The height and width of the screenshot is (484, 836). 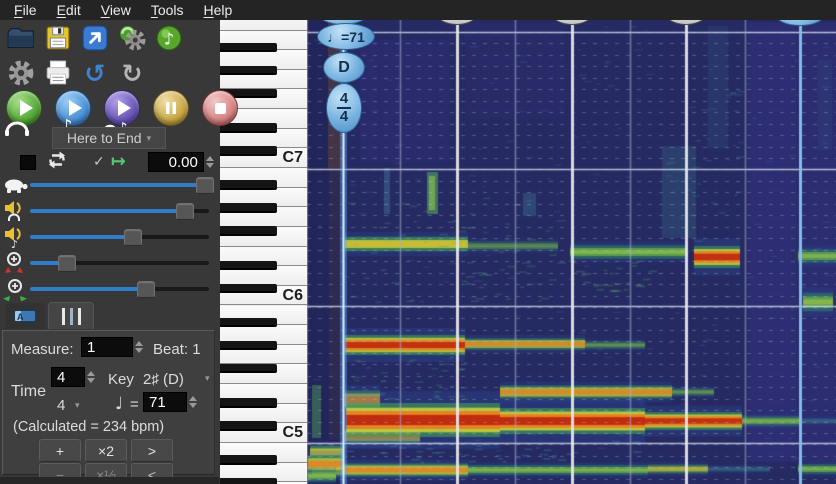 What do you see at coordinates (109, 211) in the screenshot?
I see `playback-volume-slider` at bounding box center [109, 211].